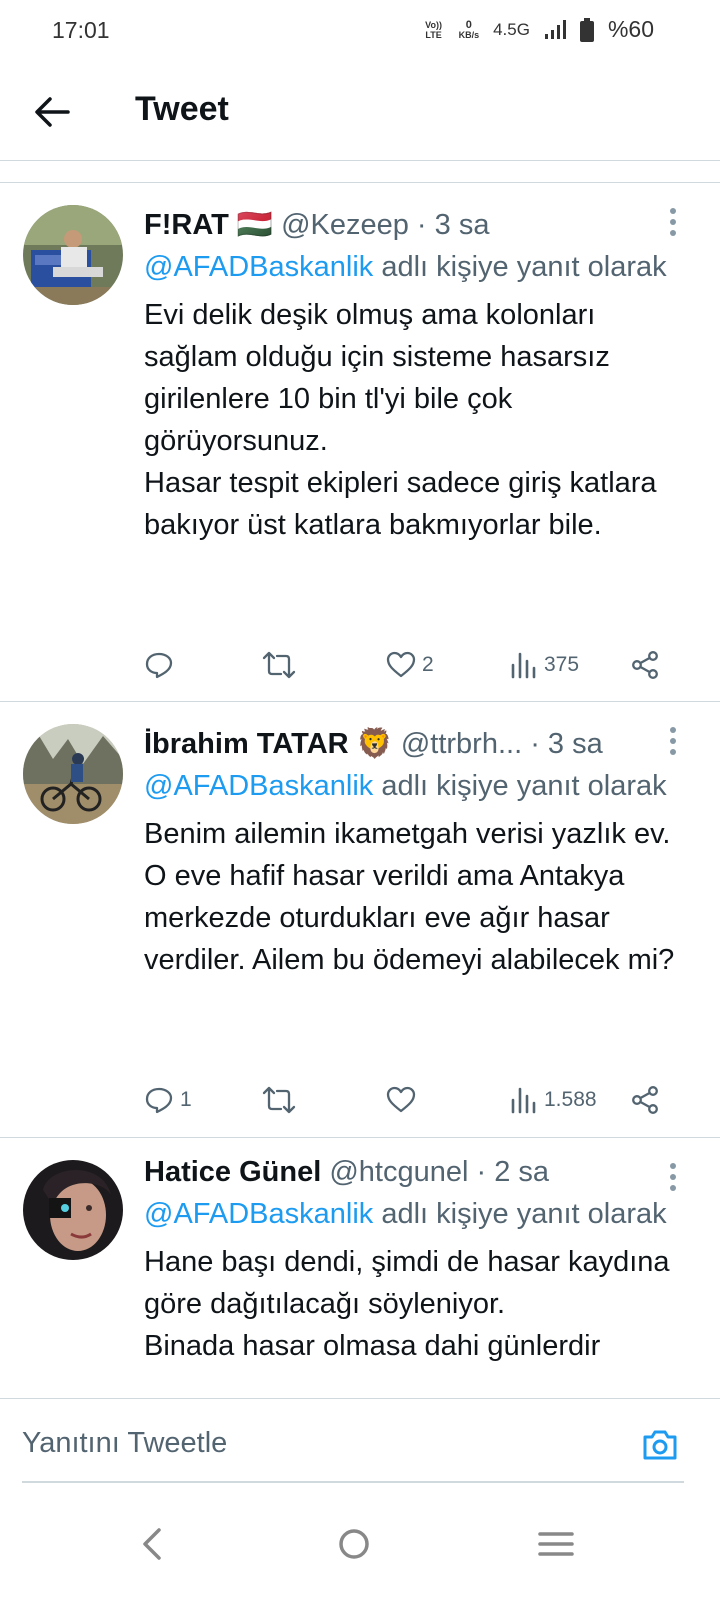  What do you see at coordinates (521, 1172) in the screenshot?
I see `tweet-time: 2 sa` at bounding box center [521, 1172].